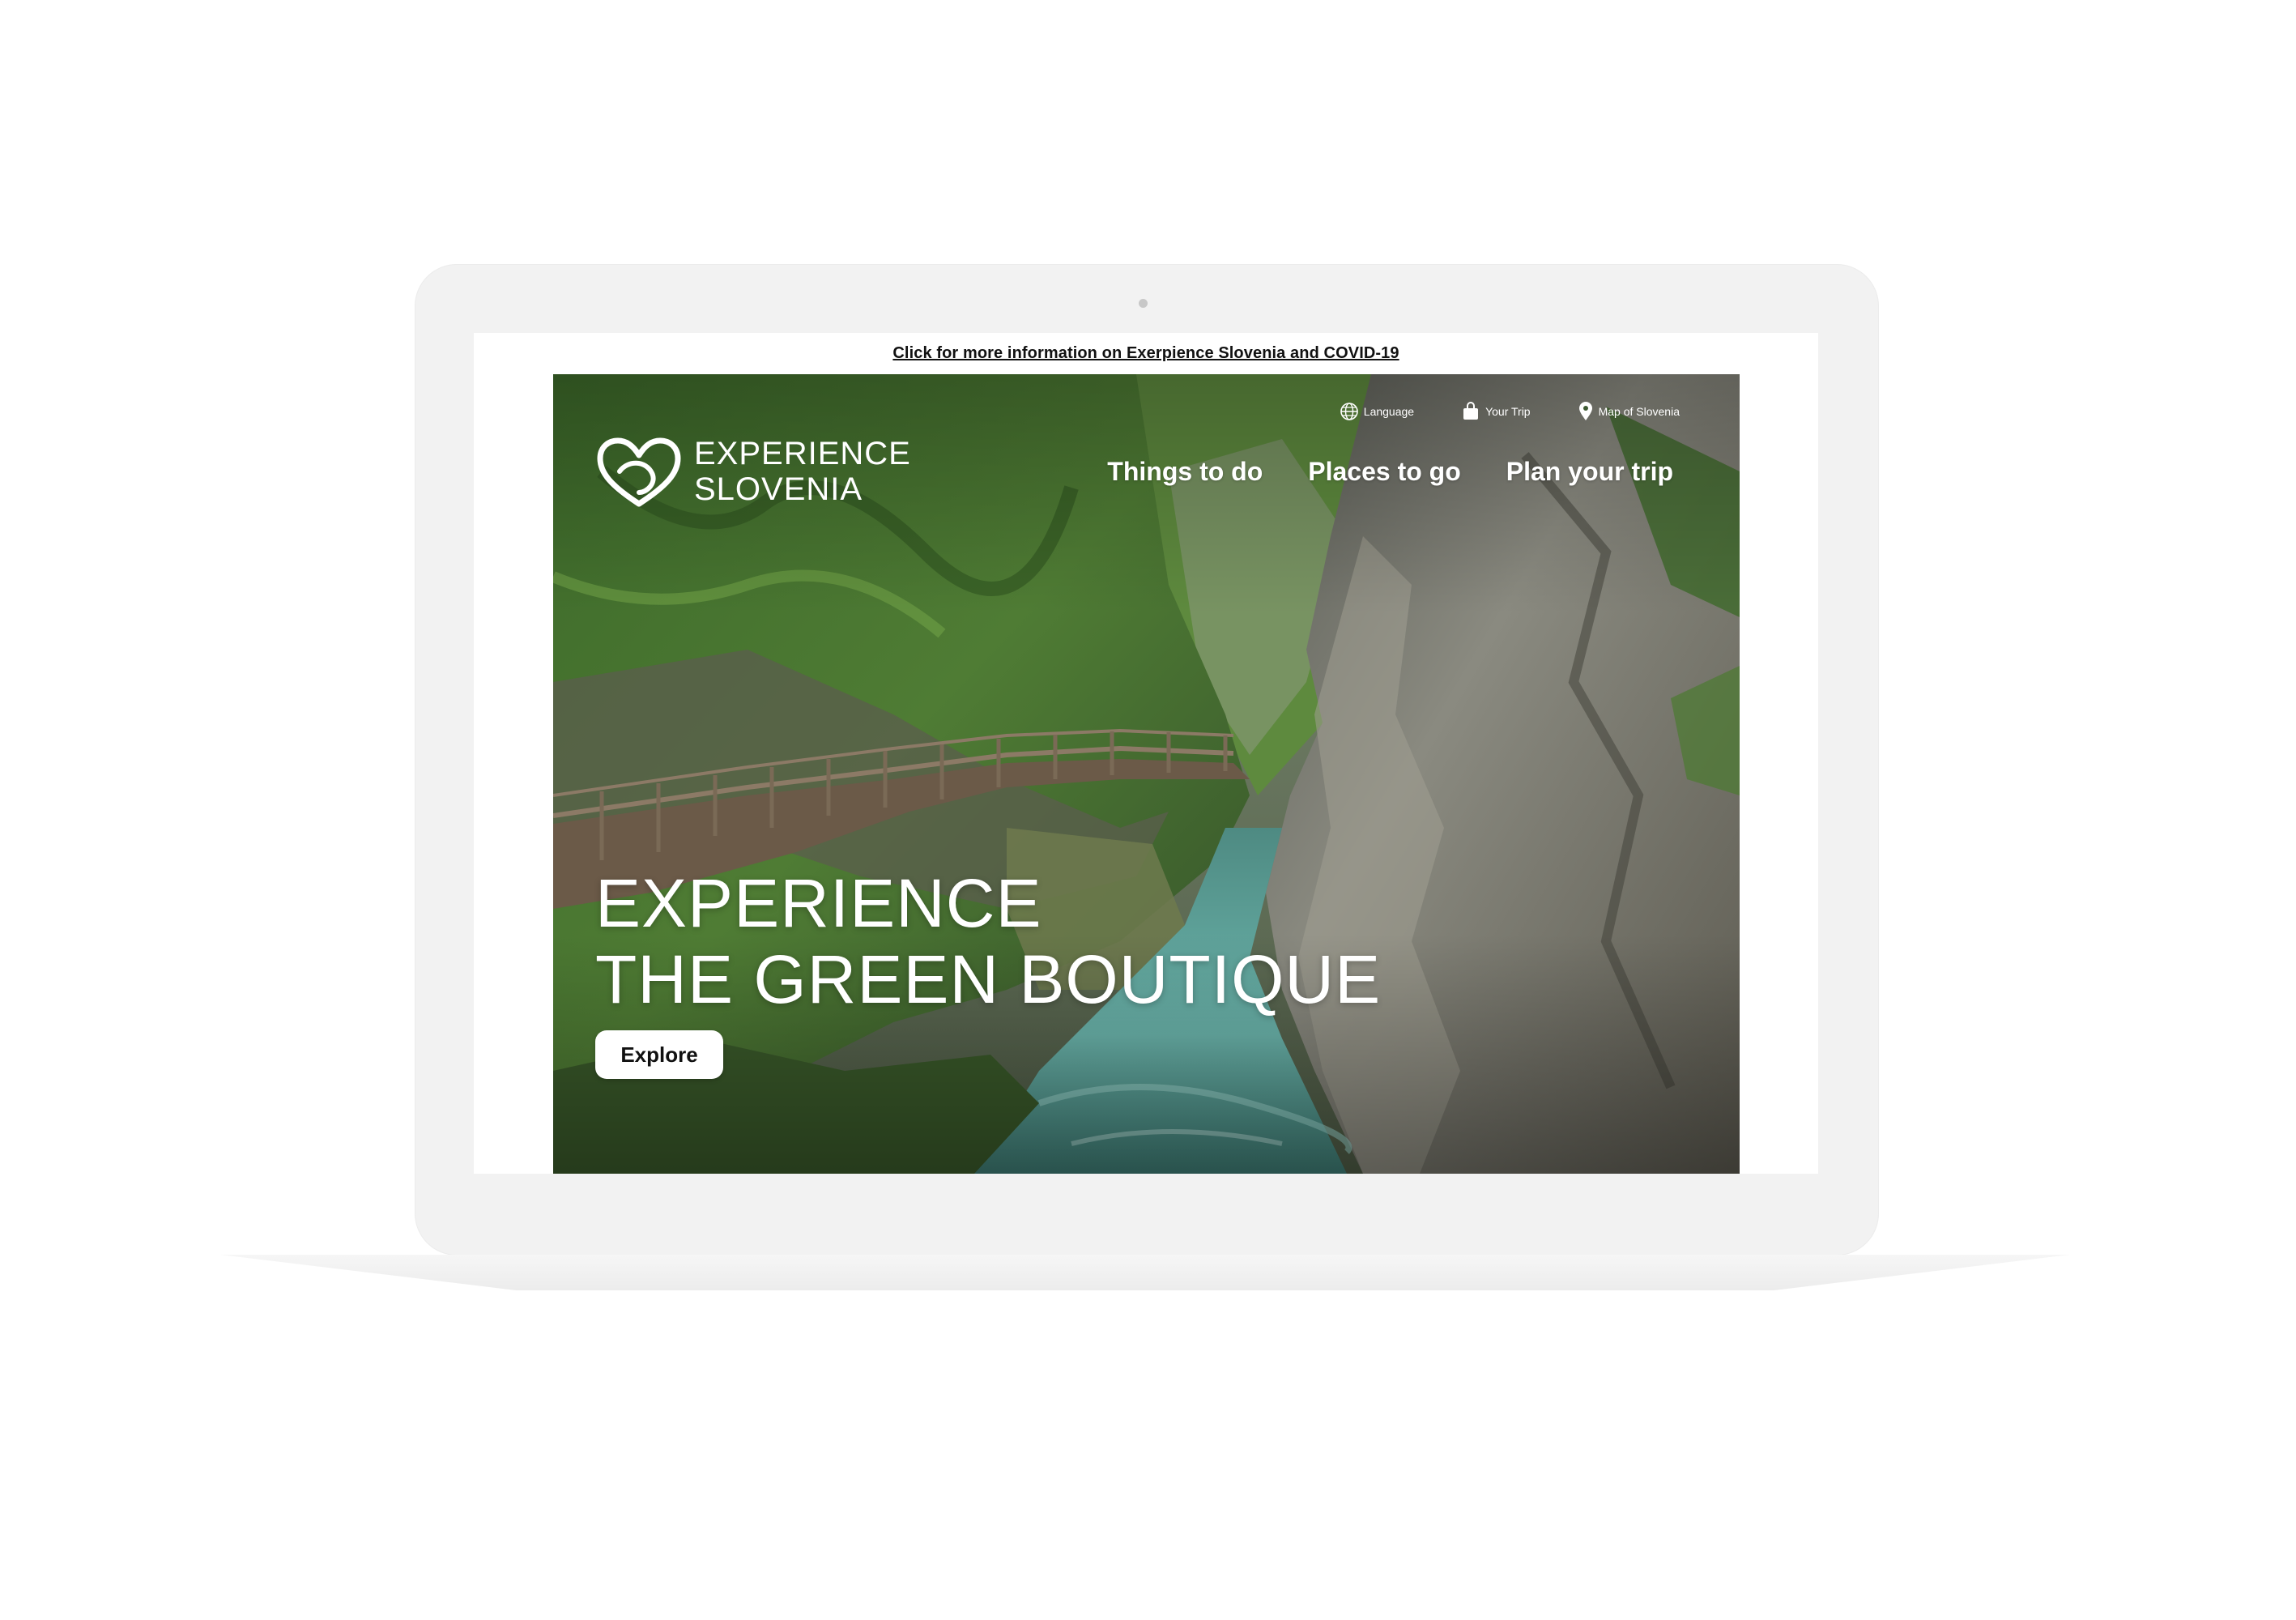  Describe the element at coordinates (1471, 411) in the screenshot. I see `bag-icon` at that location.